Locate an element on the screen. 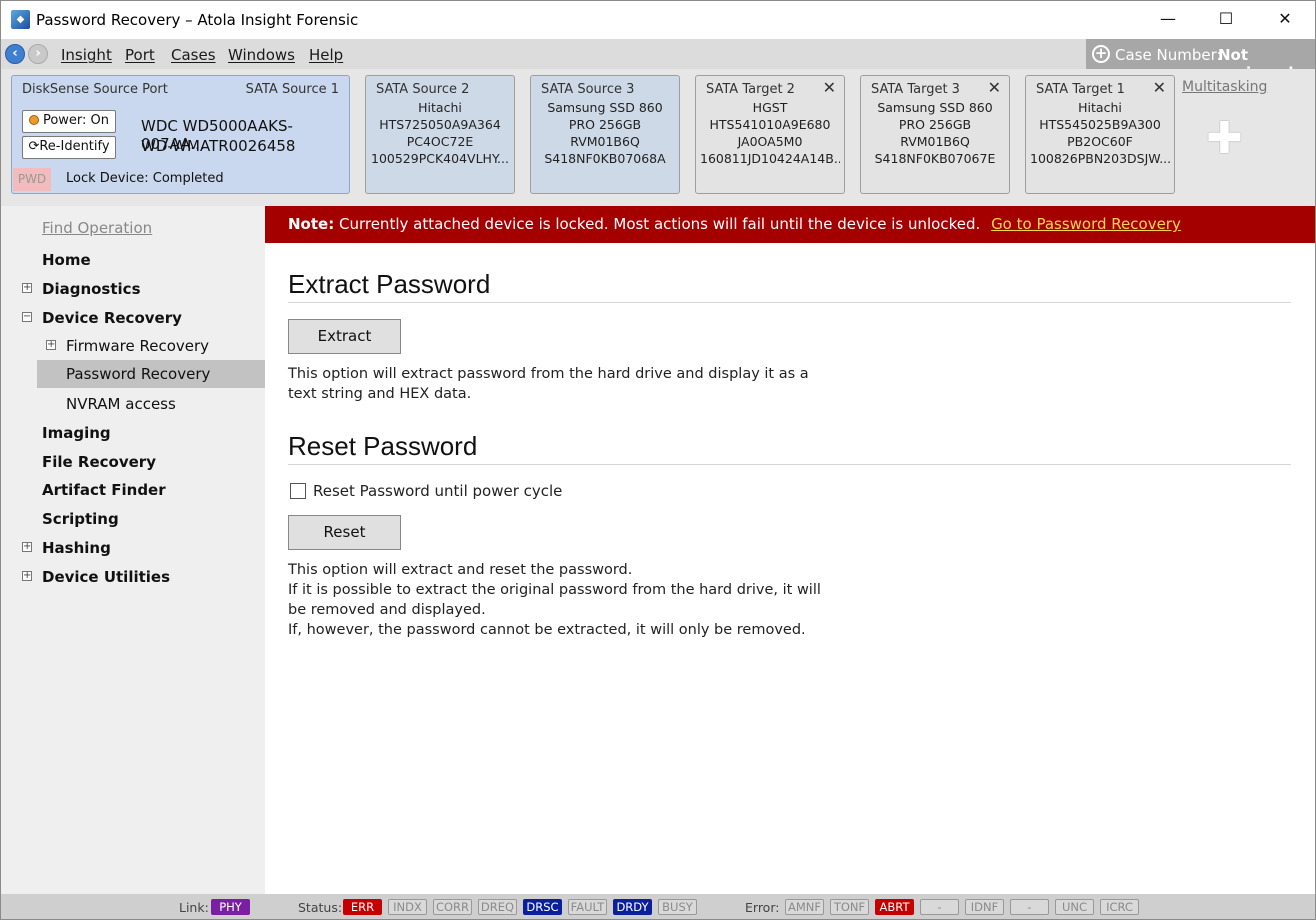  link-phy-badge: PHY is located at coordinates (230, 907).